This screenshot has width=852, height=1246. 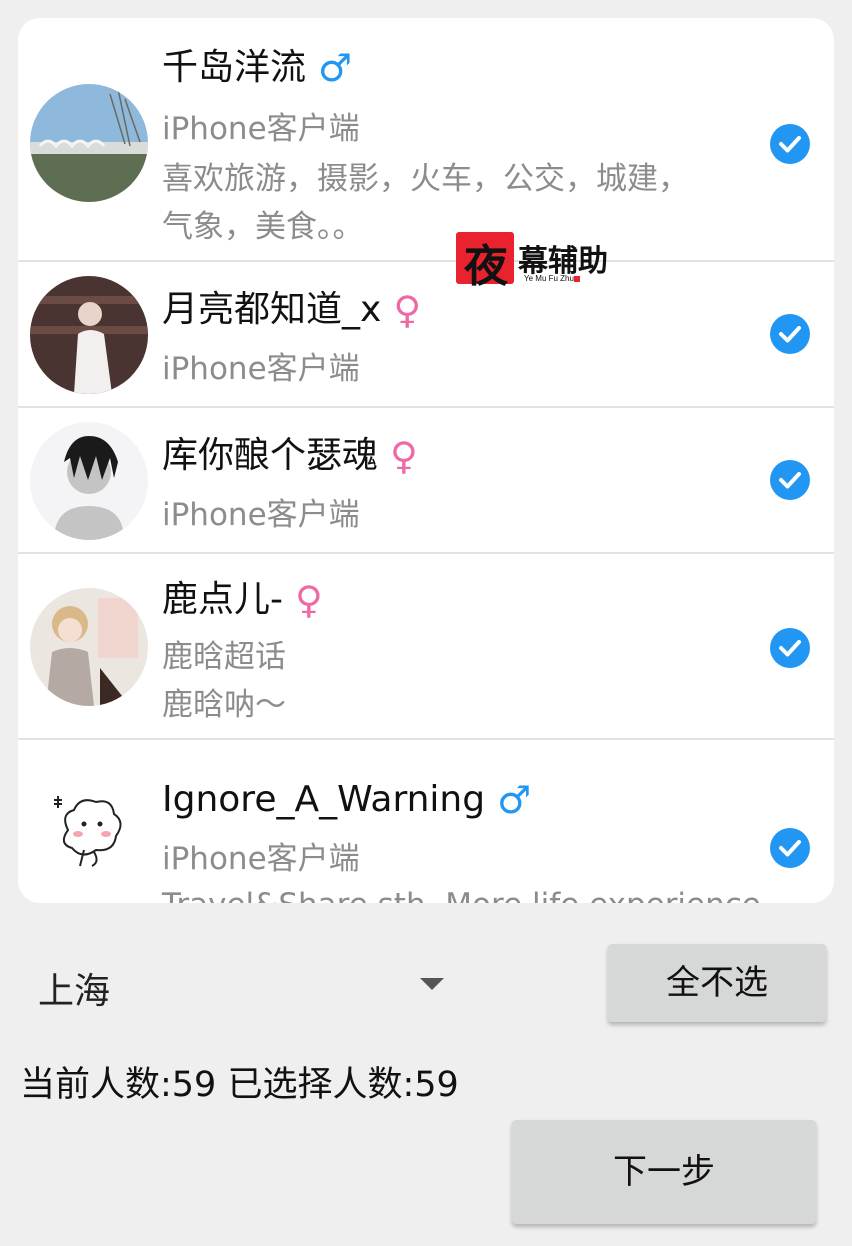 I want to click on friend-bio: Travel&Share sth. More life experience, so click(x=461, y=891).